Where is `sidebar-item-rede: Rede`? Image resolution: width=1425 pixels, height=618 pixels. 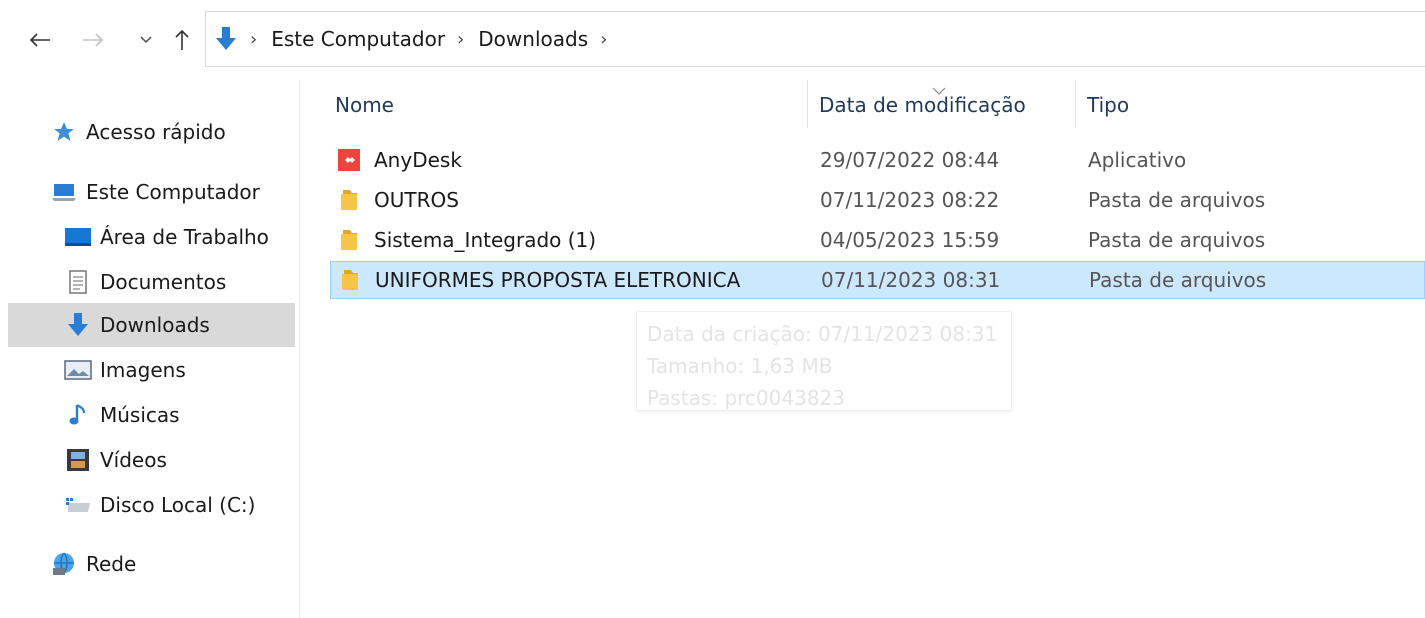 sidebar-item-rede: Rede is located at coordinates (170, 564).